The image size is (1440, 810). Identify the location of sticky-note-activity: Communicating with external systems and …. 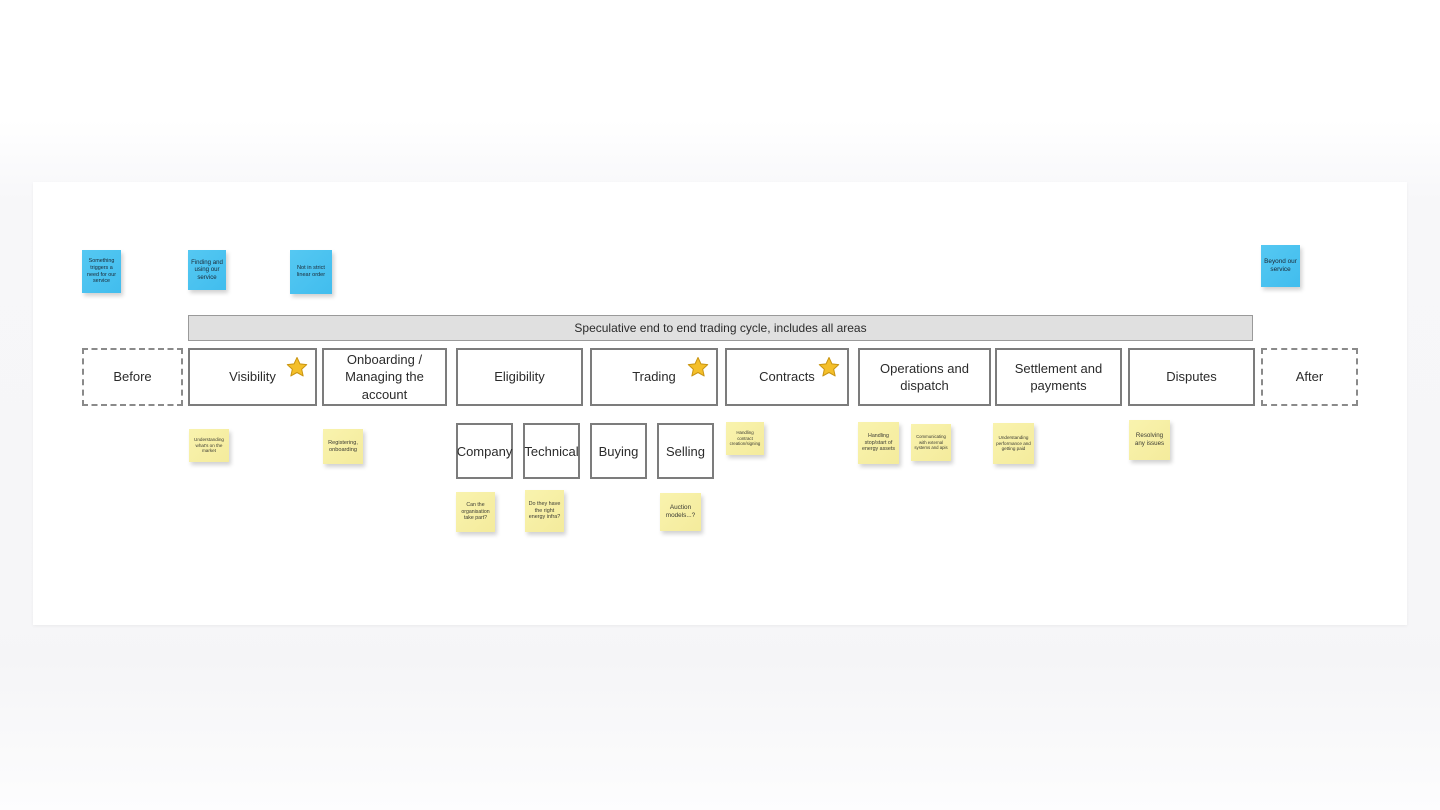
(931, 442).